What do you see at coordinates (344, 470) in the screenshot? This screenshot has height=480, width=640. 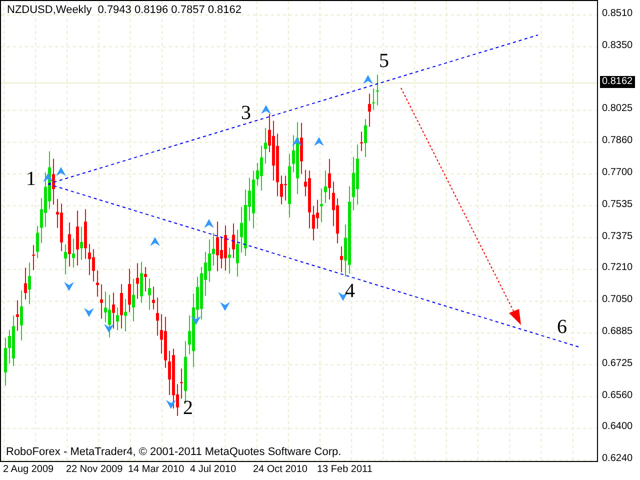 I see `date-tick-label: 13 Feb 2011` at bounding box center [344, 470].